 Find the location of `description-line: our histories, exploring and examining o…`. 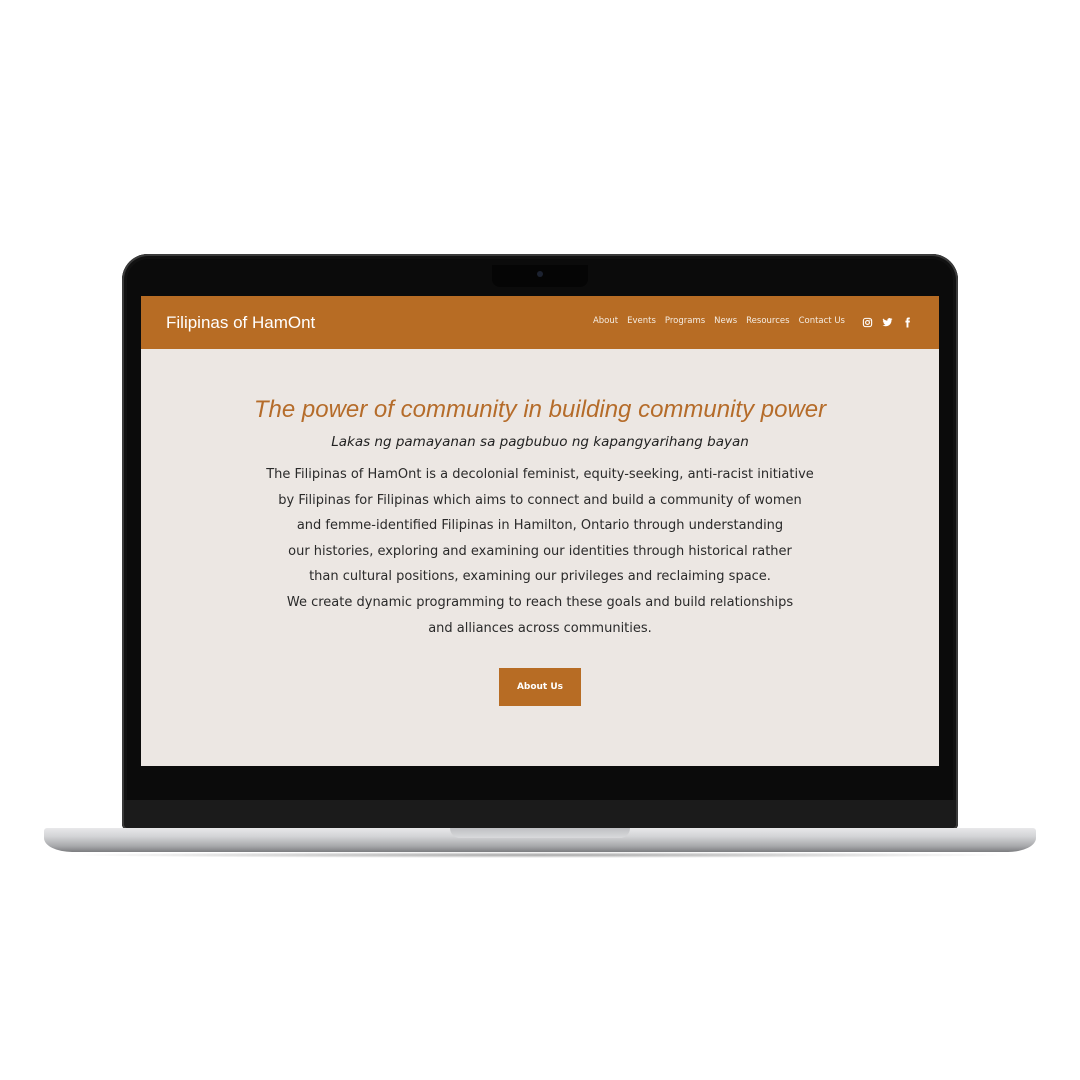

description-line: our histories, exploring and examining o… is located at coordinates (540, 551).